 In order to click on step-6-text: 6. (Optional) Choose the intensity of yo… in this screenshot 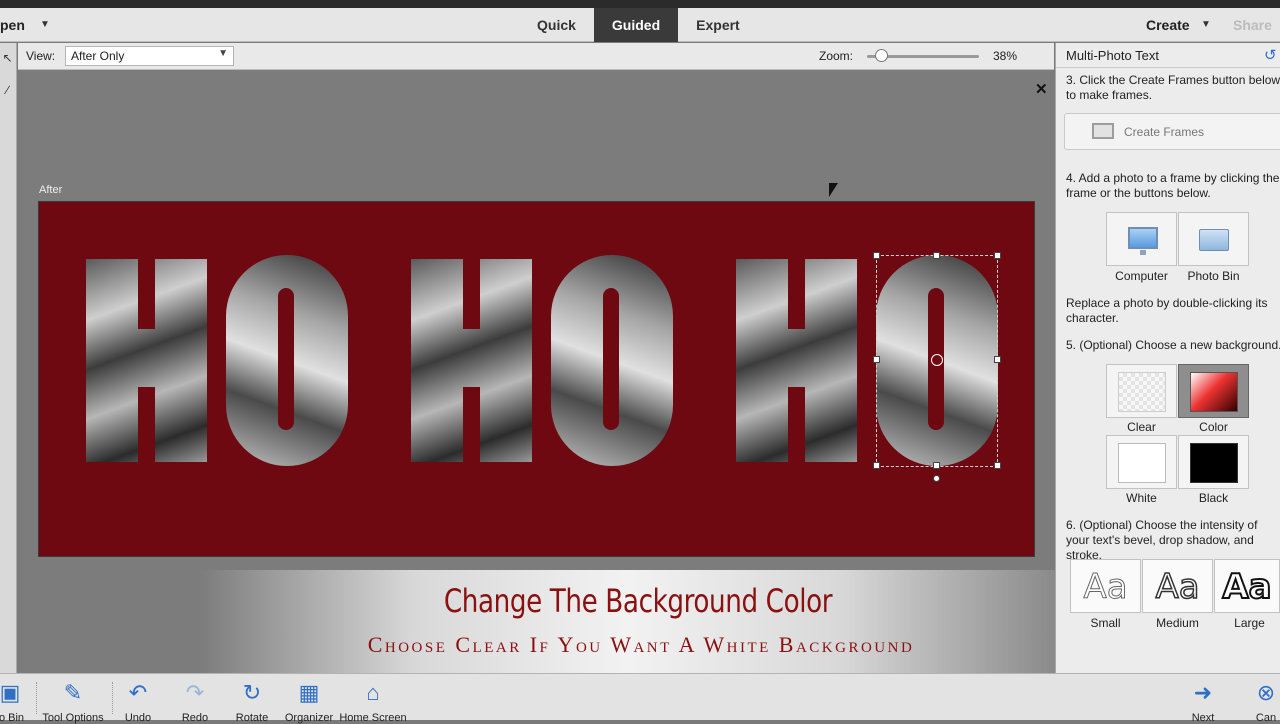, I will do `click(1162, 540)`.